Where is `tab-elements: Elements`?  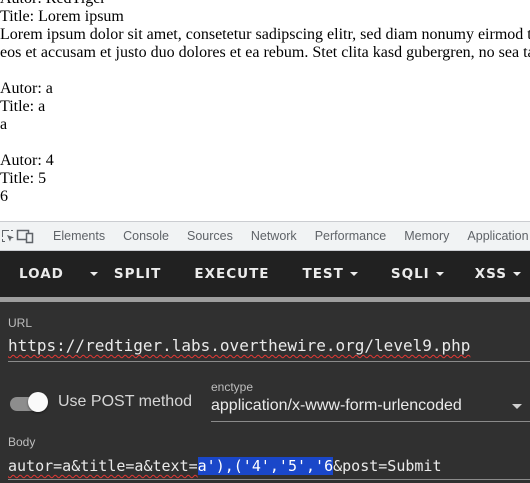
tab-elements: Elements is located at coordinates (79, 236).